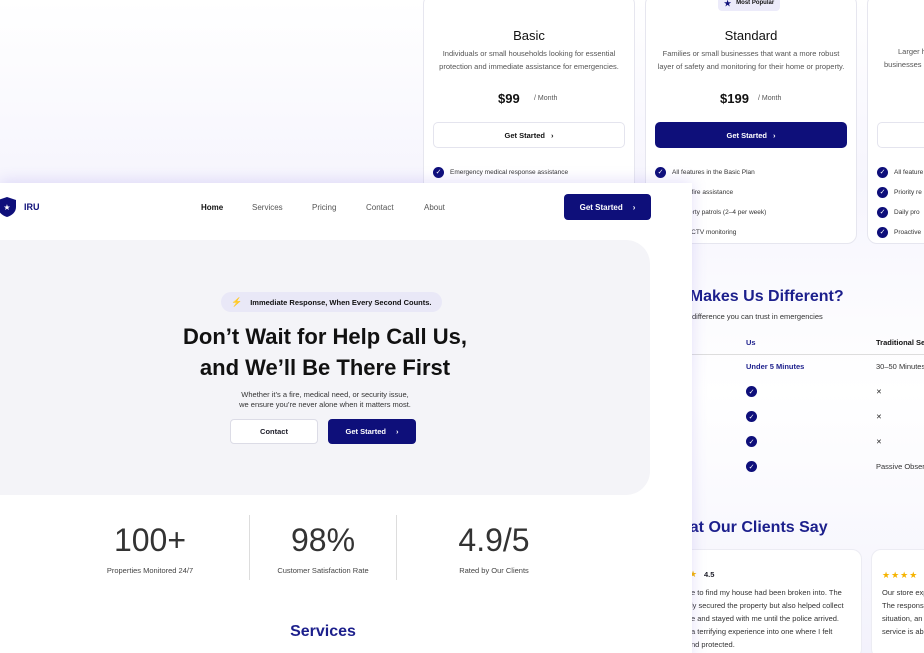  What do you see at coordinates (908, 232) in the screenshot?
I see `feature-label: Proactive` at bounding box center [908, 232].